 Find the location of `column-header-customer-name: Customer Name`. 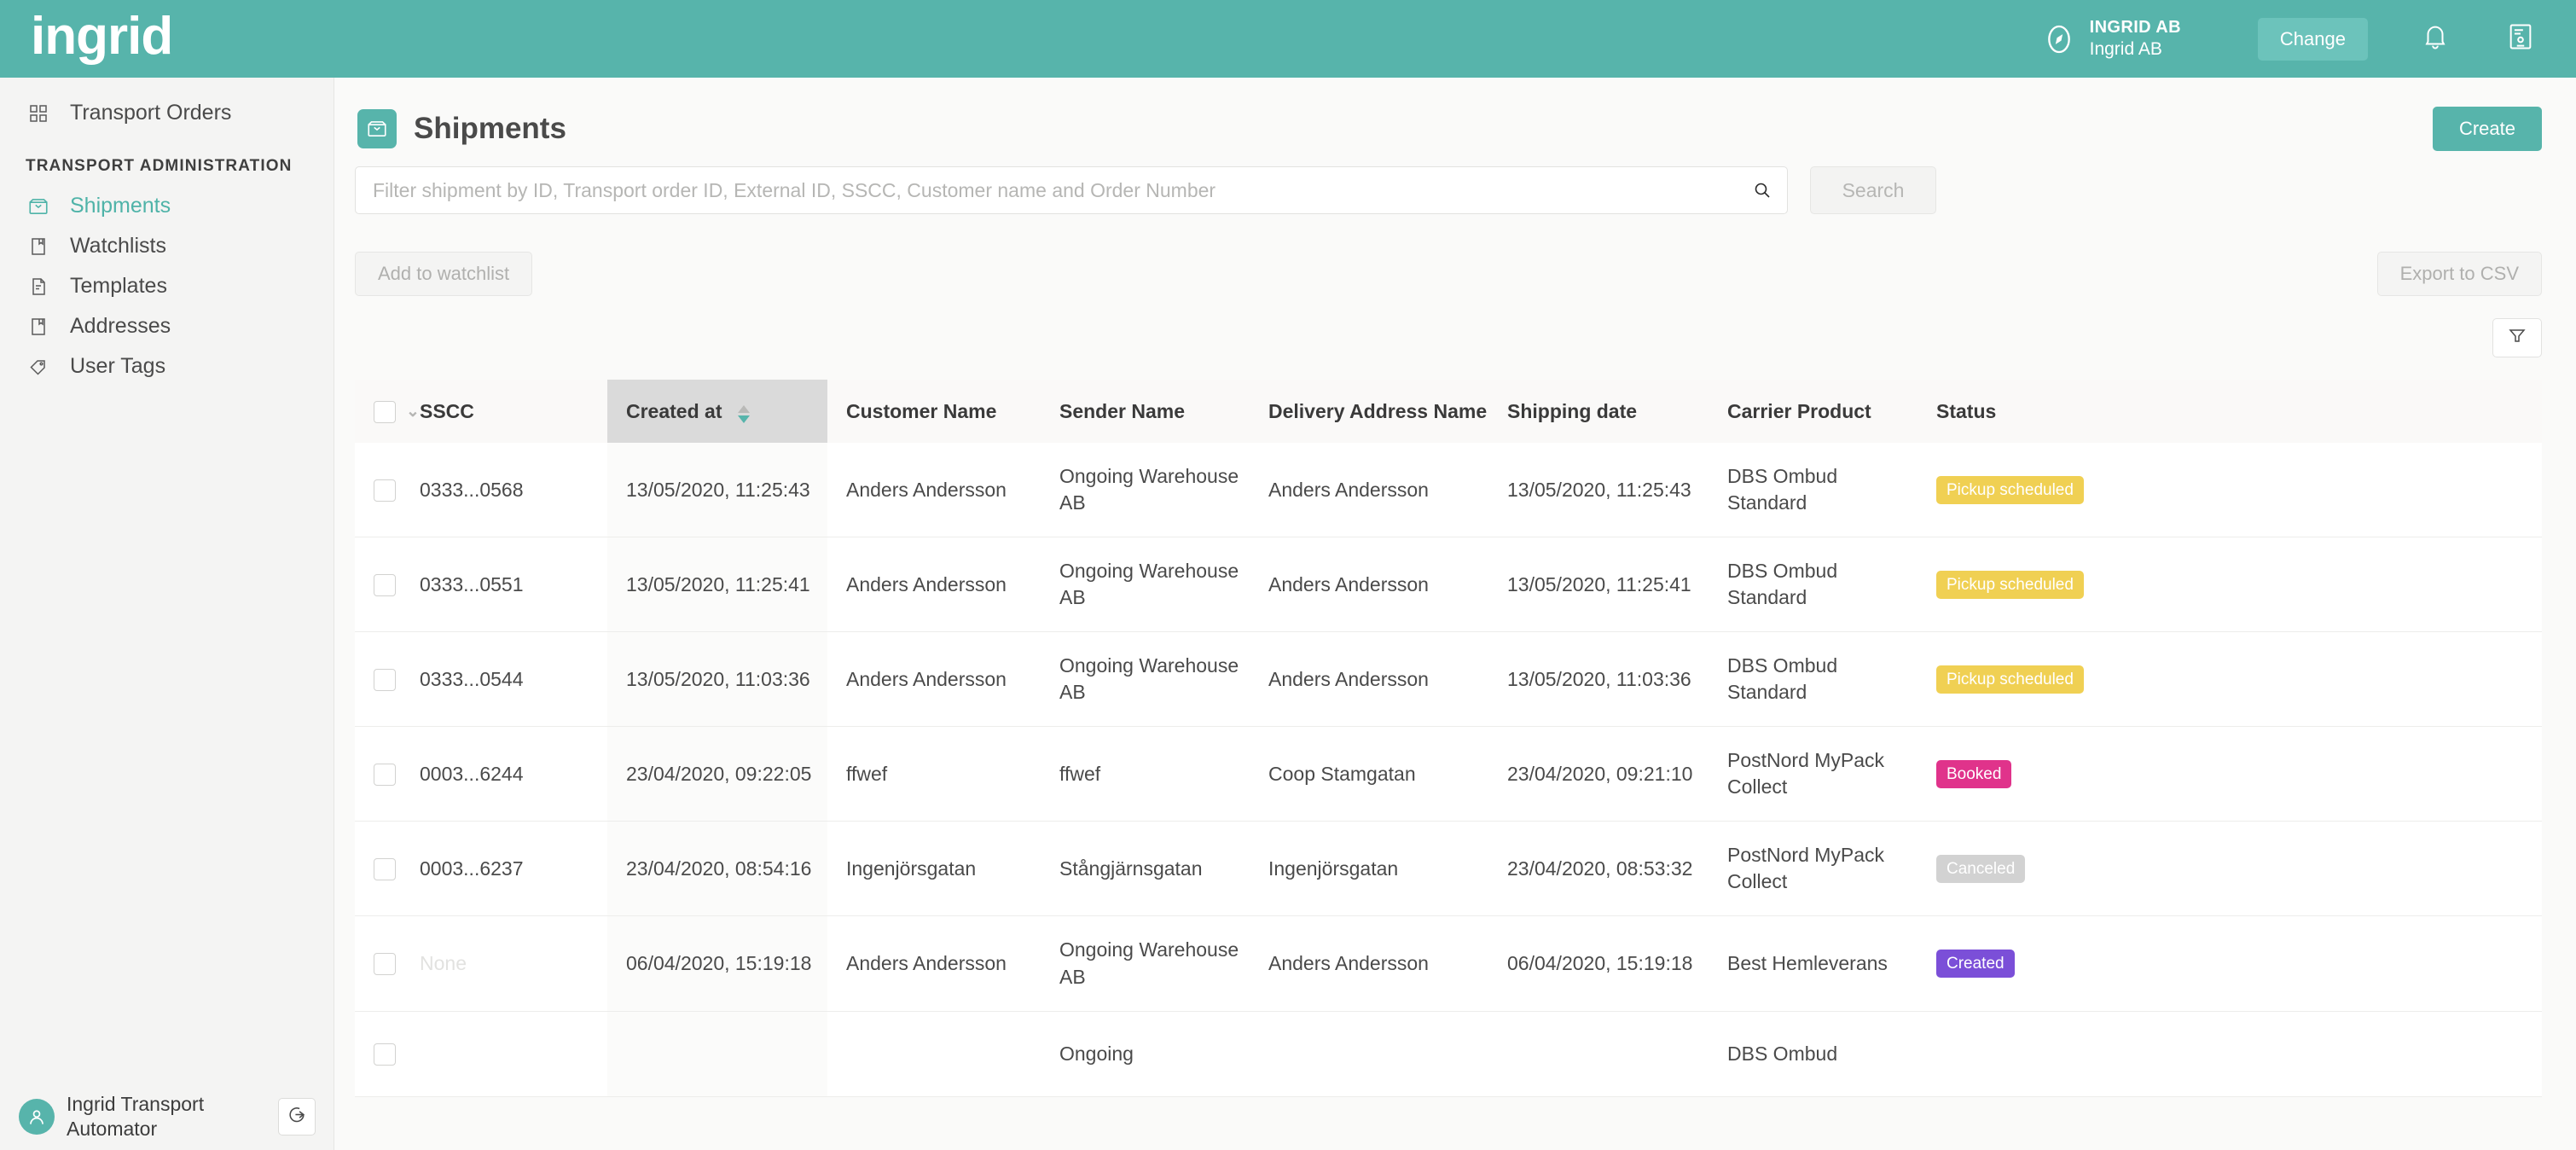

column-header-customer-name: Customer Name is located at coordinates (934, 411).